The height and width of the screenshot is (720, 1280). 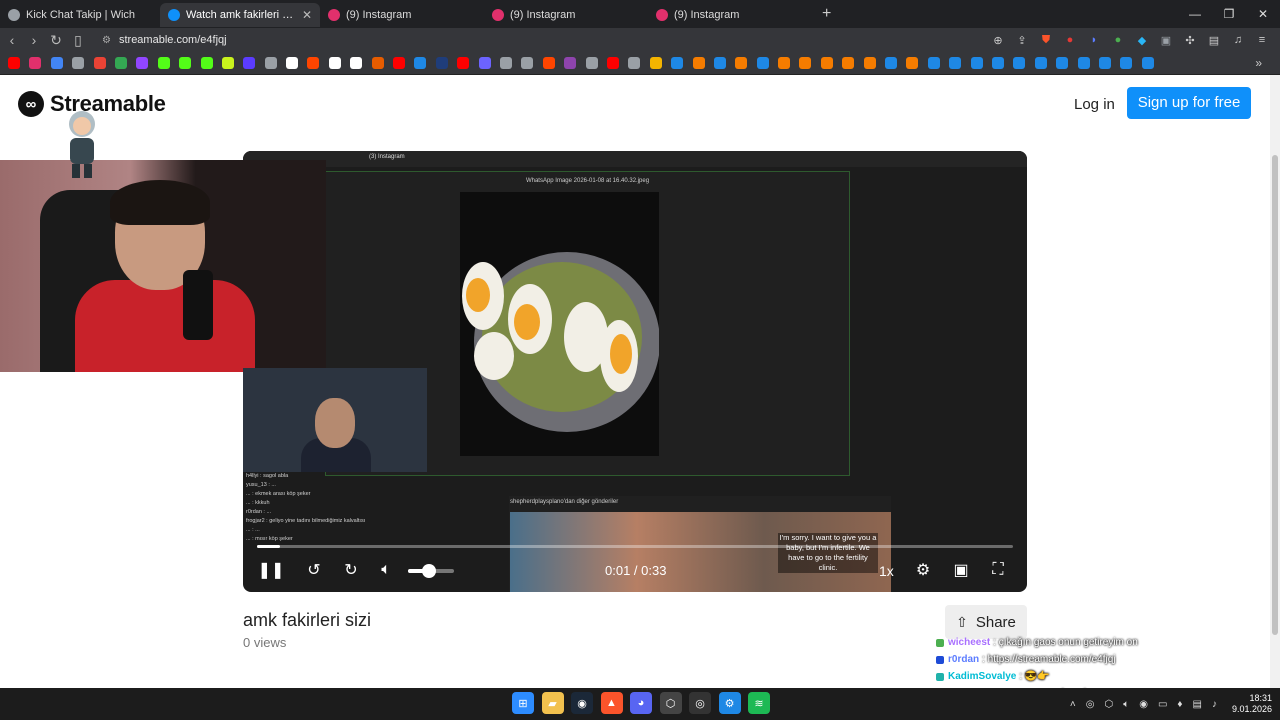 I want to click on sidebar-icon: ▤, so click(x=1214, y=40).